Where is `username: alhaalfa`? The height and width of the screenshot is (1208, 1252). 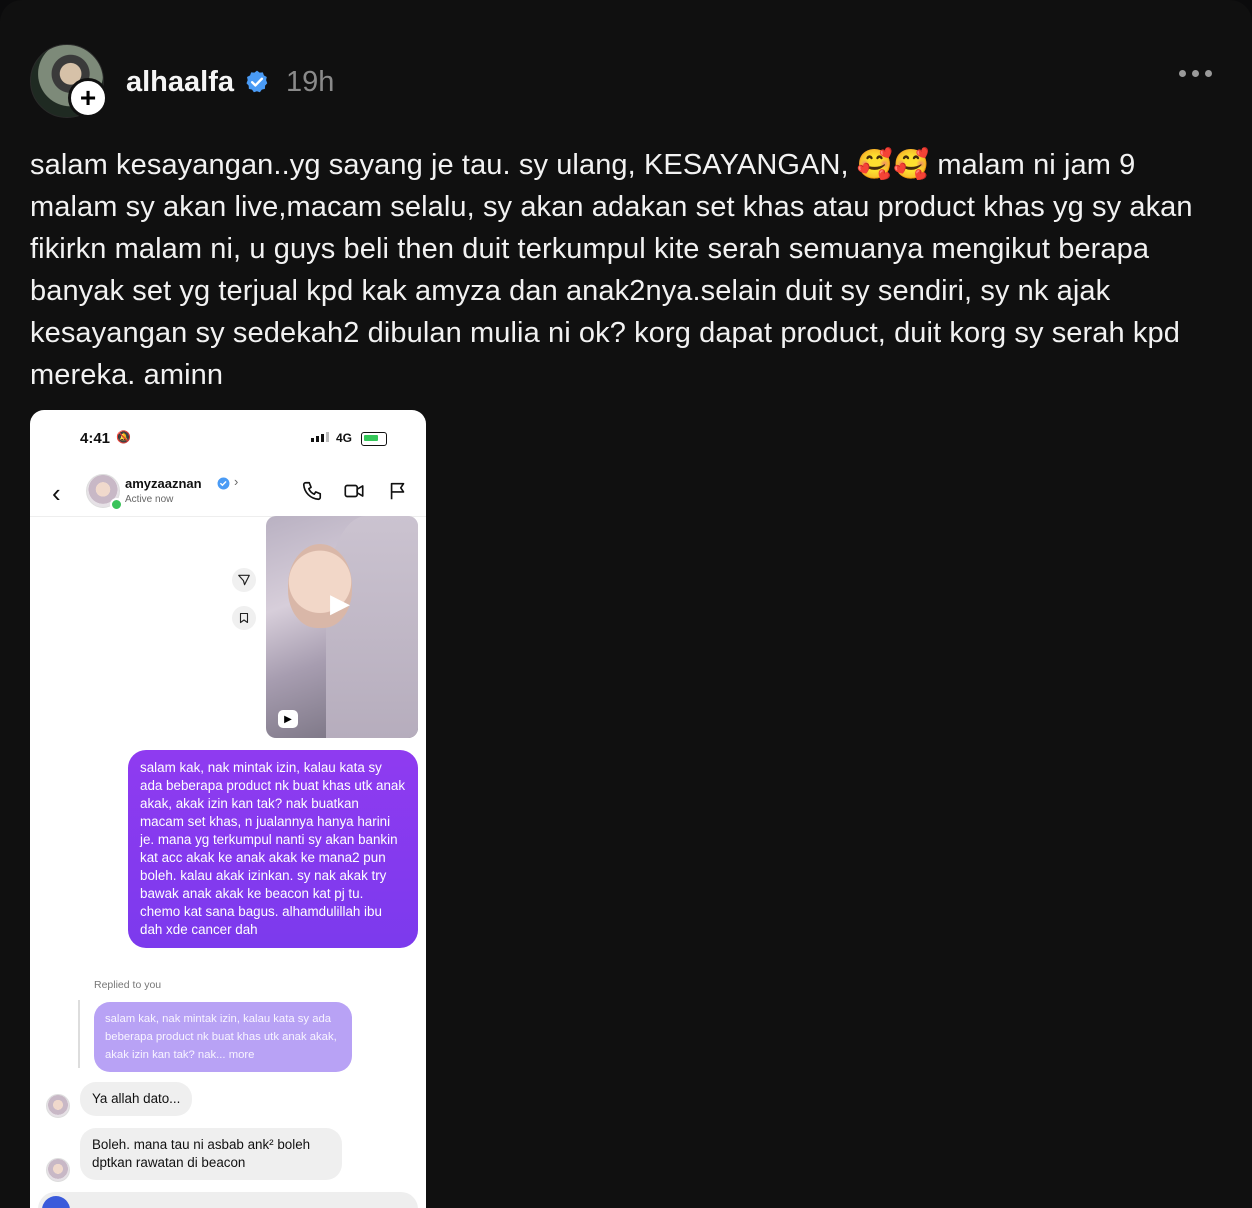 username: alhaalfa is located at coordinates (180, 82).